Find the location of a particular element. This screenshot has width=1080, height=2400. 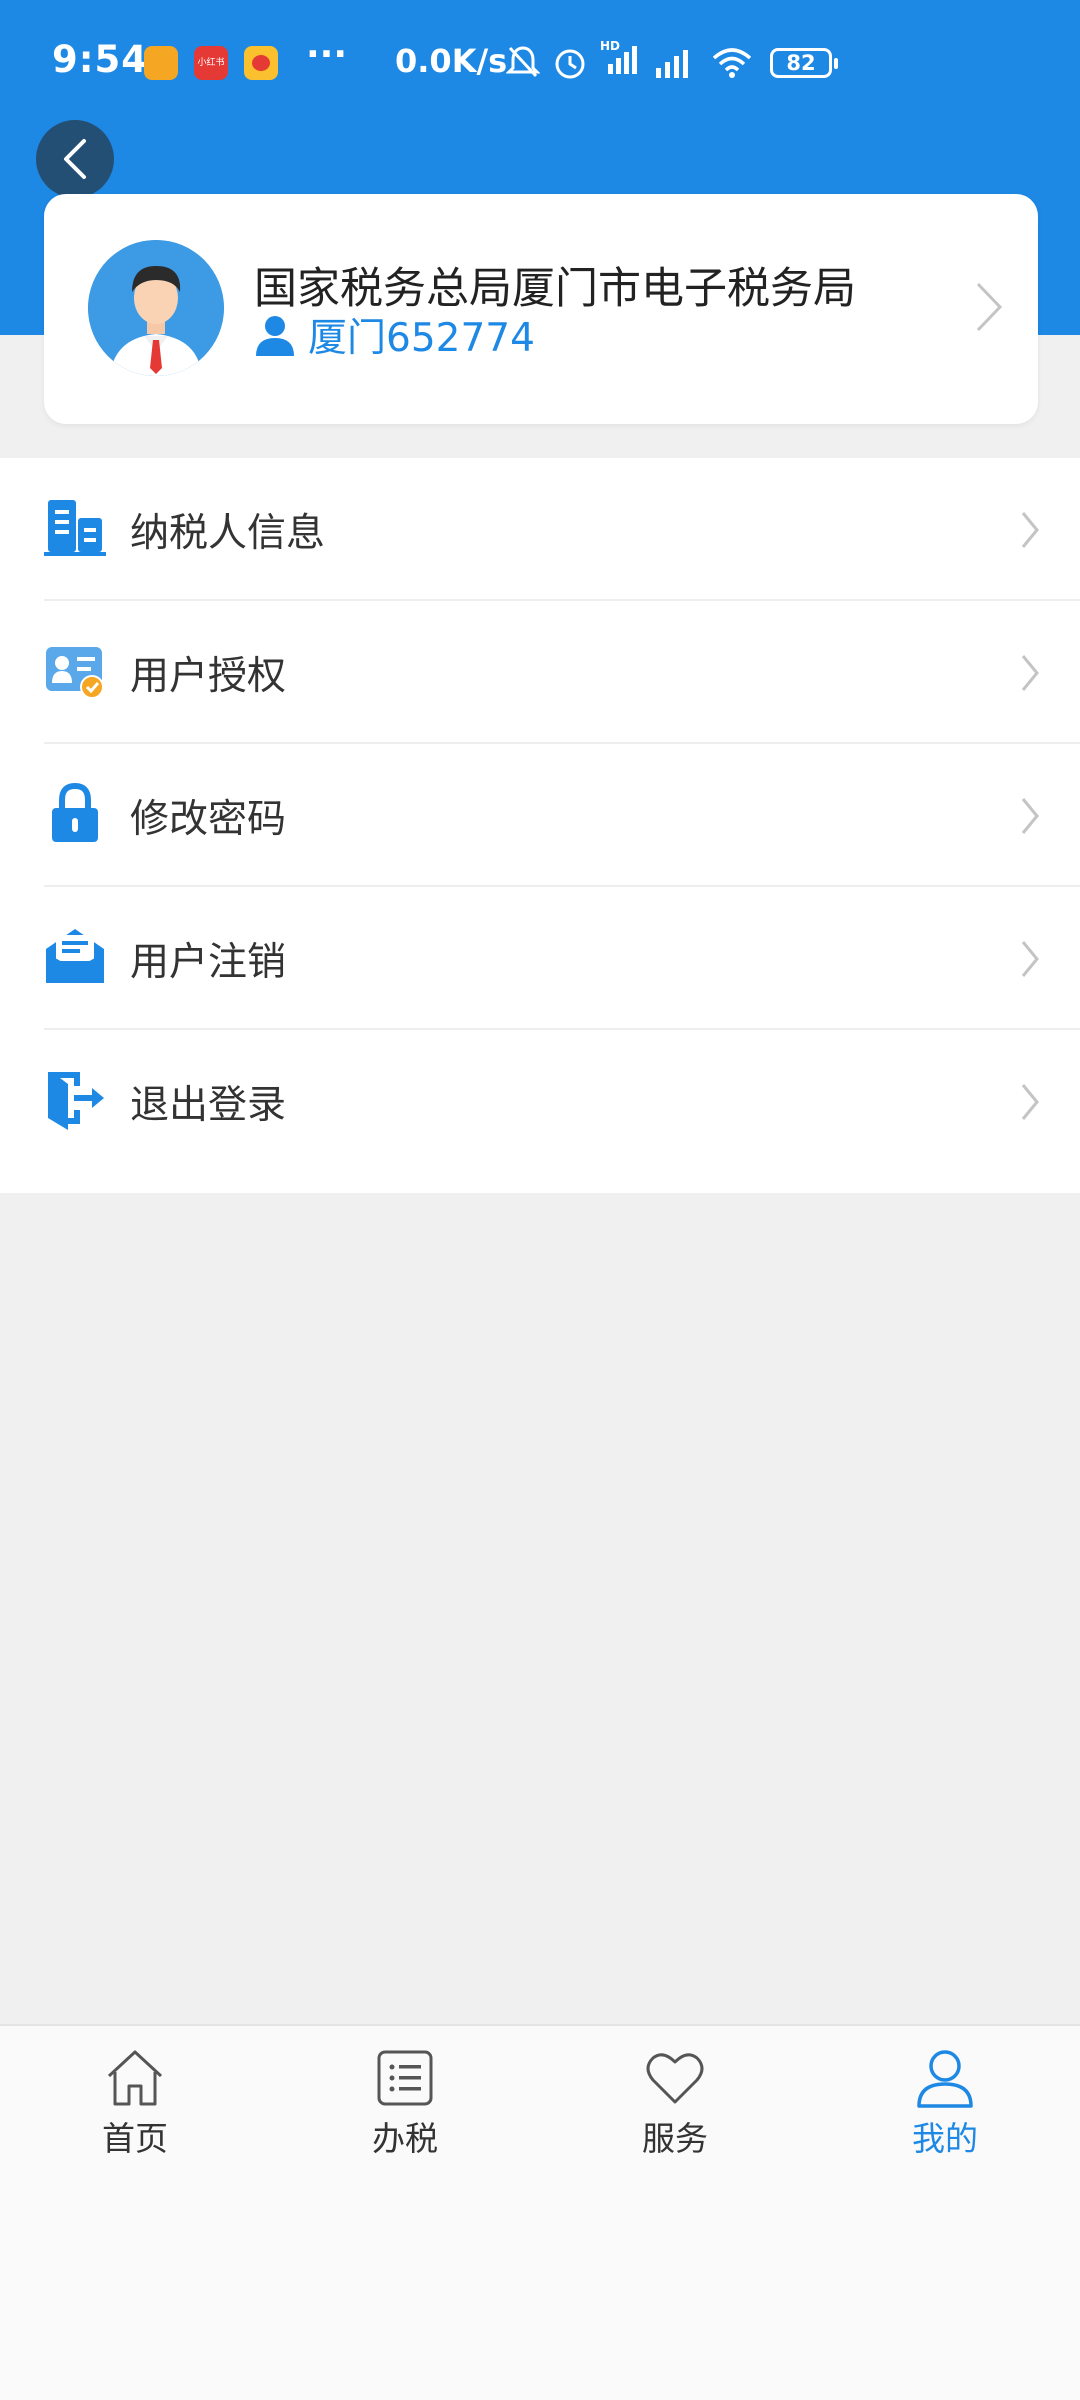

tab-service: 服务 is located at coordinates (675, 2113).